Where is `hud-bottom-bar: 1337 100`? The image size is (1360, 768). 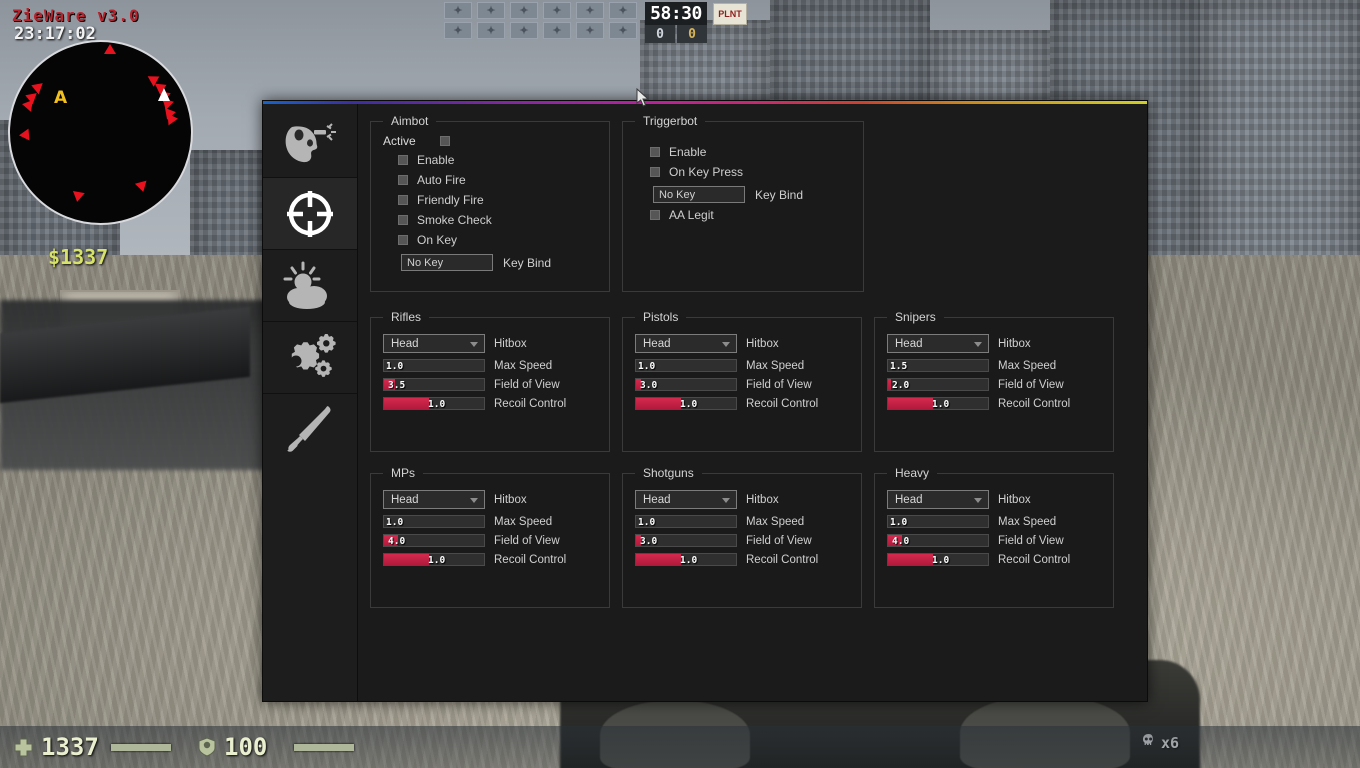
hud-bottom-bar: 1337 100 is located at coordinates (680, 747).